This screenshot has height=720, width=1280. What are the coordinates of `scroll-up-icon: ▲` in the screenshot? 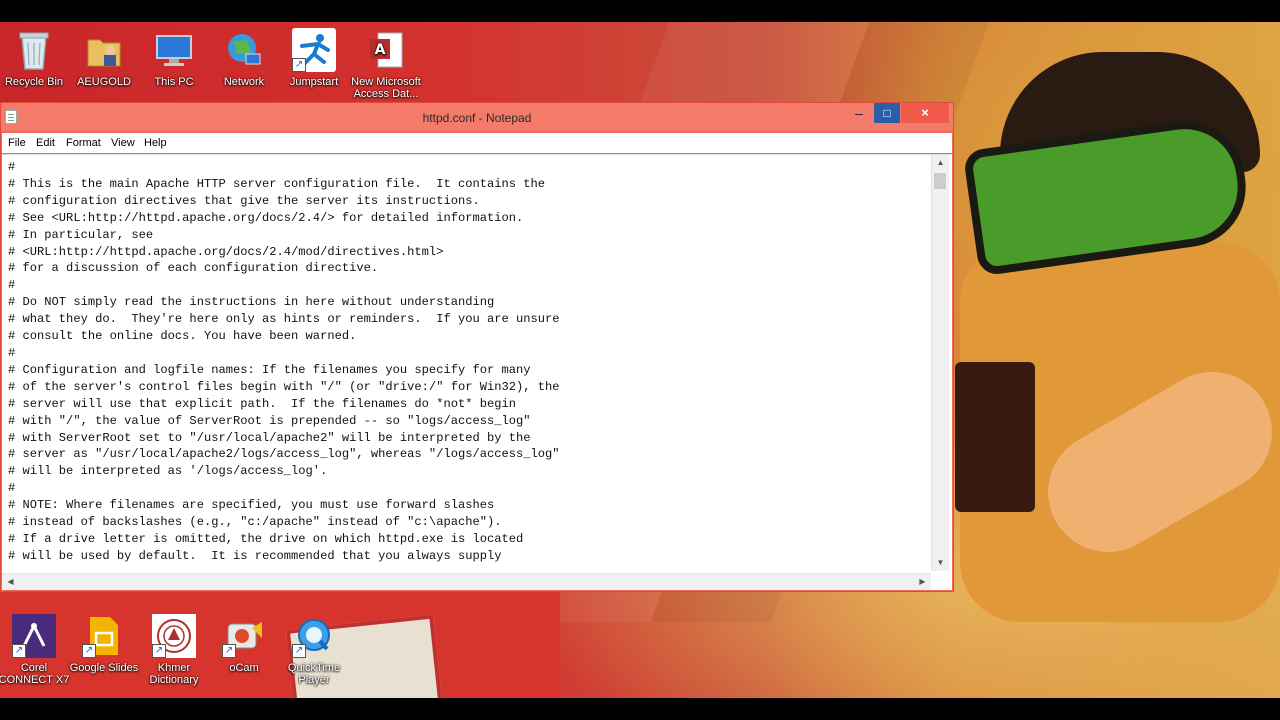 It's located at (940, 163).